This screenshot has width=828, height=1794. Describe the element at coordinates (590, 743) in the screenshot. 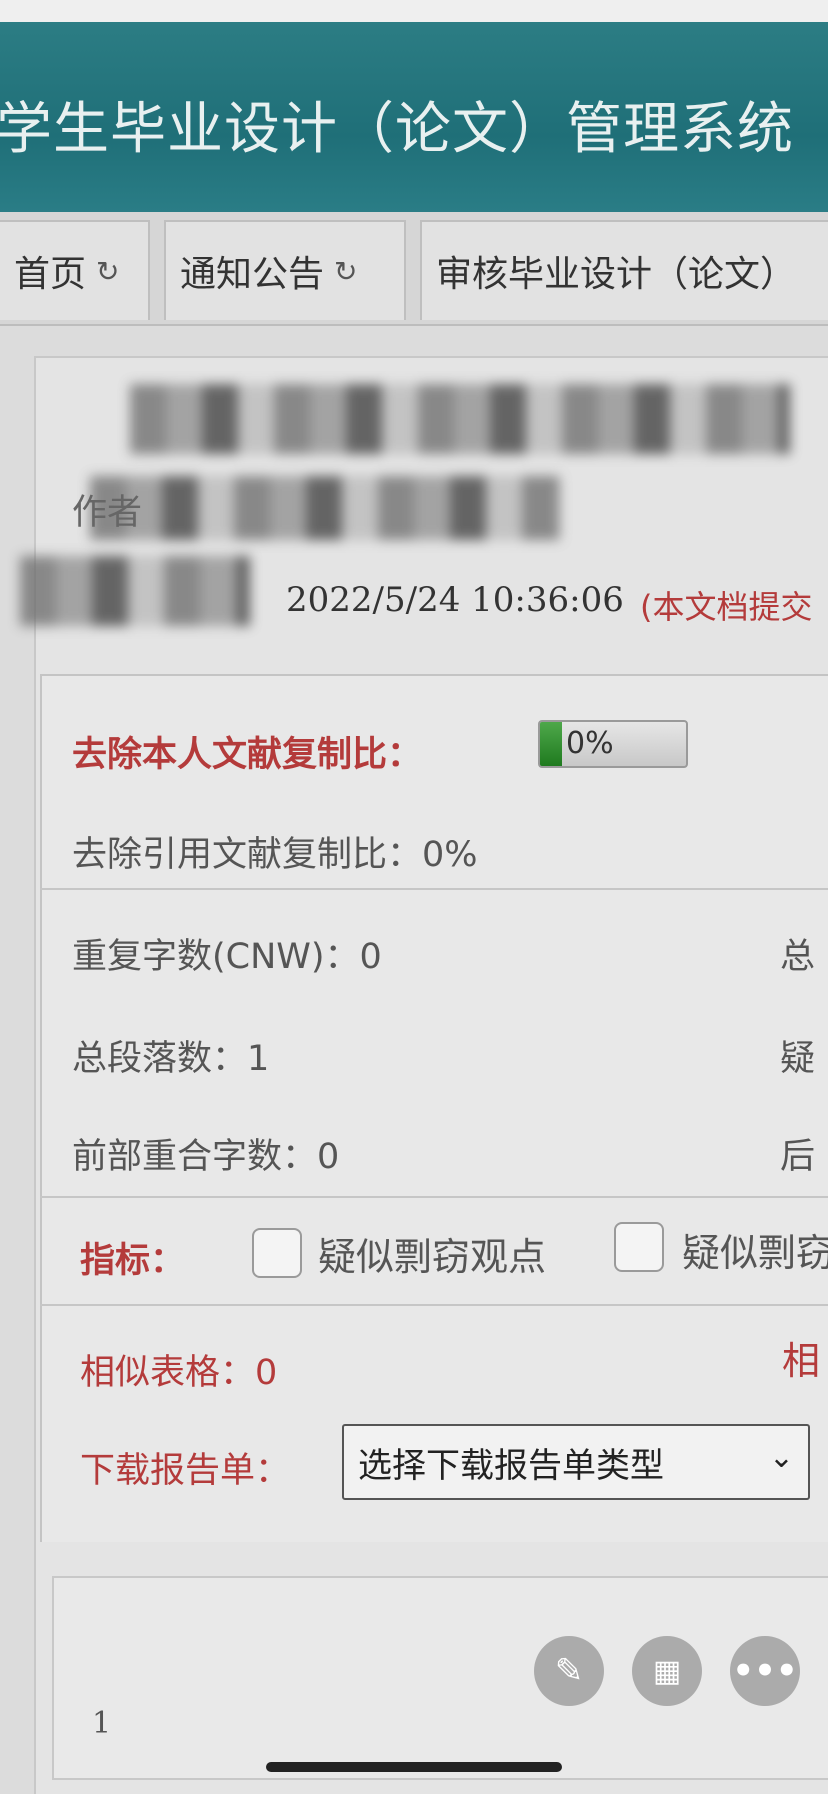

I see `progress-label: 0%` at that location.